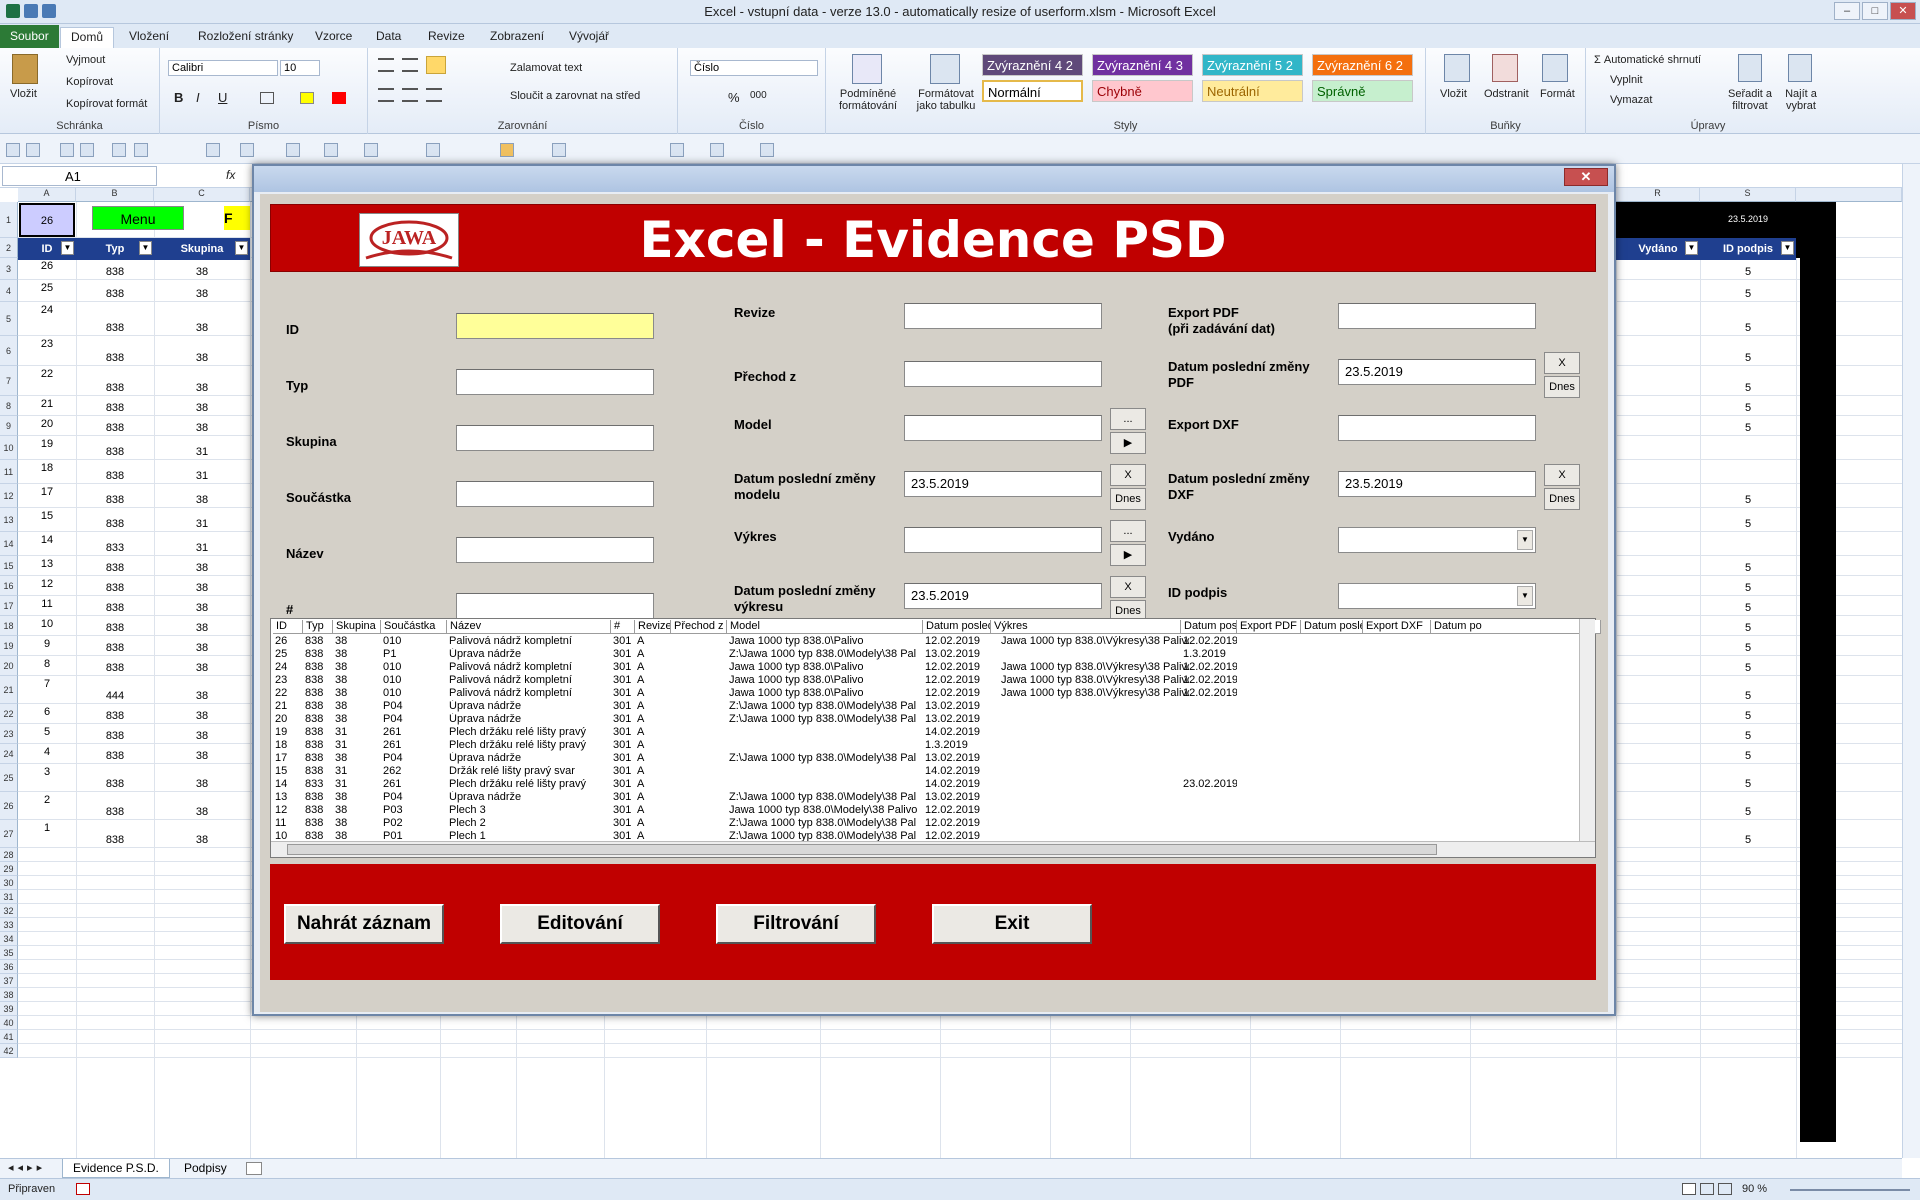 Image resolution: width=1920 pixels, height=1200 pixels. Describe the element at coordinates (1437, 540) in the screenshot. I see `vydano-combo: ▼` at that location.